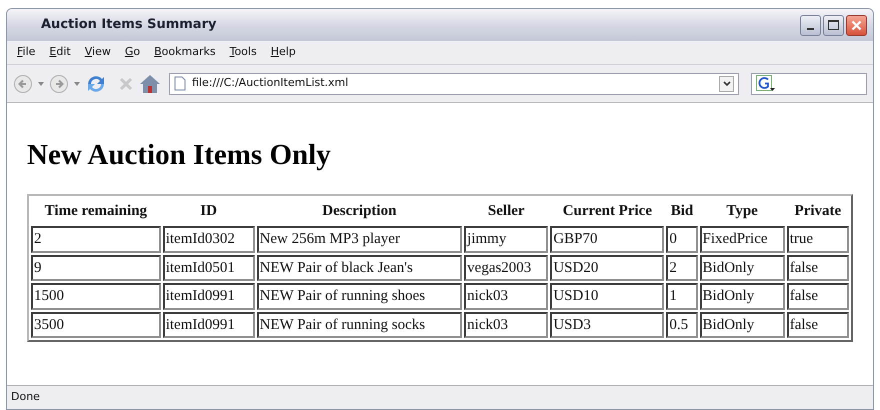 This screenshot has height=410, width=880. What do you see at coordinates (128, 25) in the screenshot?
I see `window-title: Auction Items Summary` at bounding box center [128, 25].